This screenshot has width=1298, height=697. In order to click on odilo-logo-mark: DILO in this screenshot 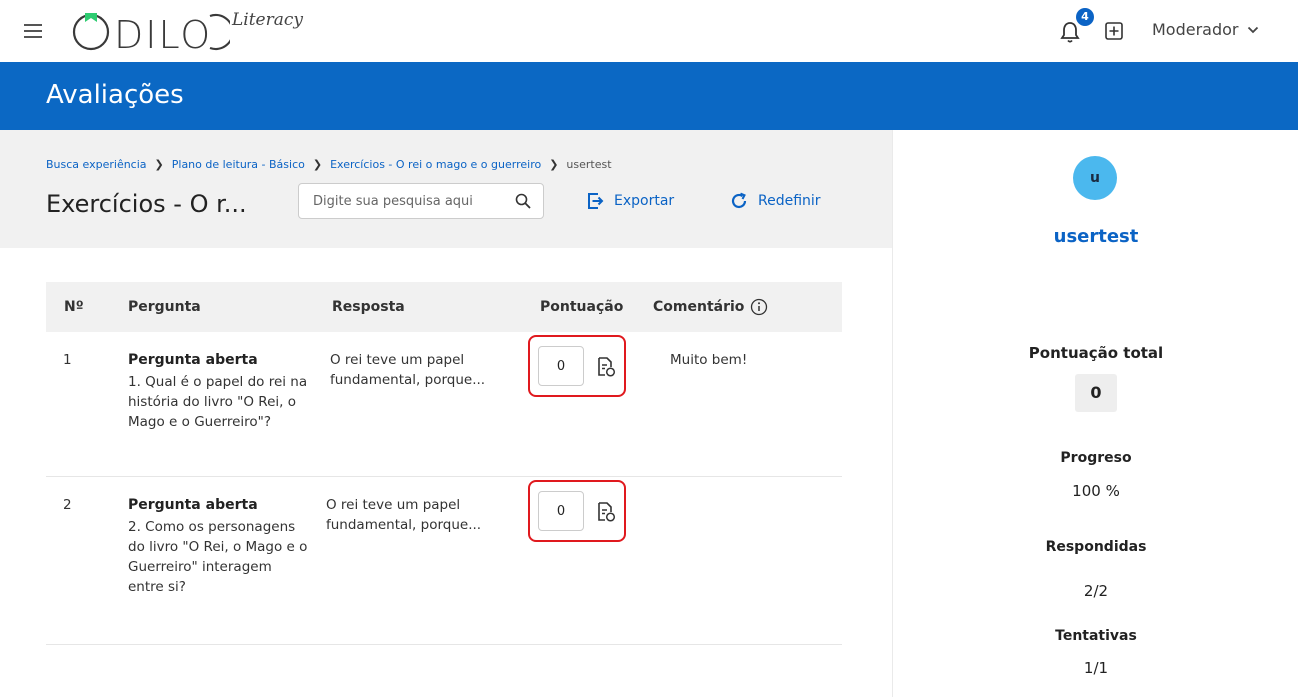, I will do `click(142, 32)`.